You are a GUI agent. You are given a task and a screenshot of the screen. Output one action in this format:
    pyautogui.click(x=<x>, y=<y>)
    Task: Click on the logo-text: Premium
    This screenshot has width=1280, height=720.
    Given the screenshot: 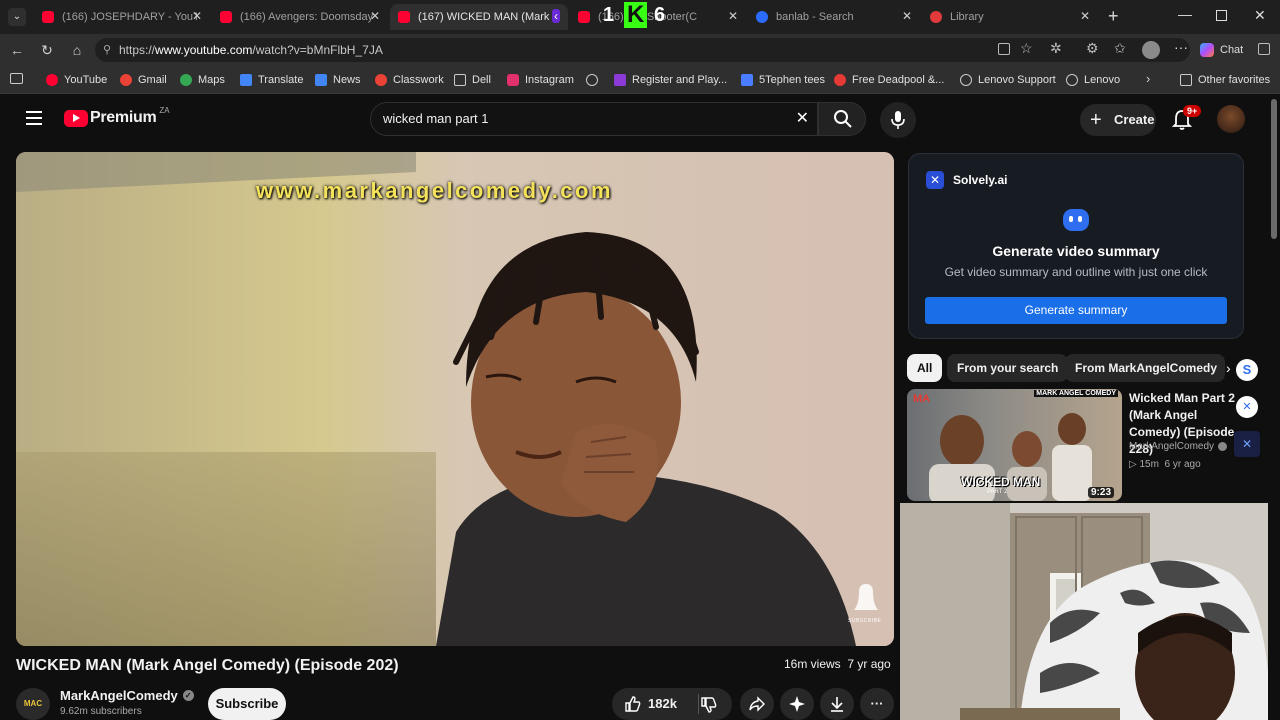 What is the action you would take?
    pyautogui.click(x=123, y=117)
    